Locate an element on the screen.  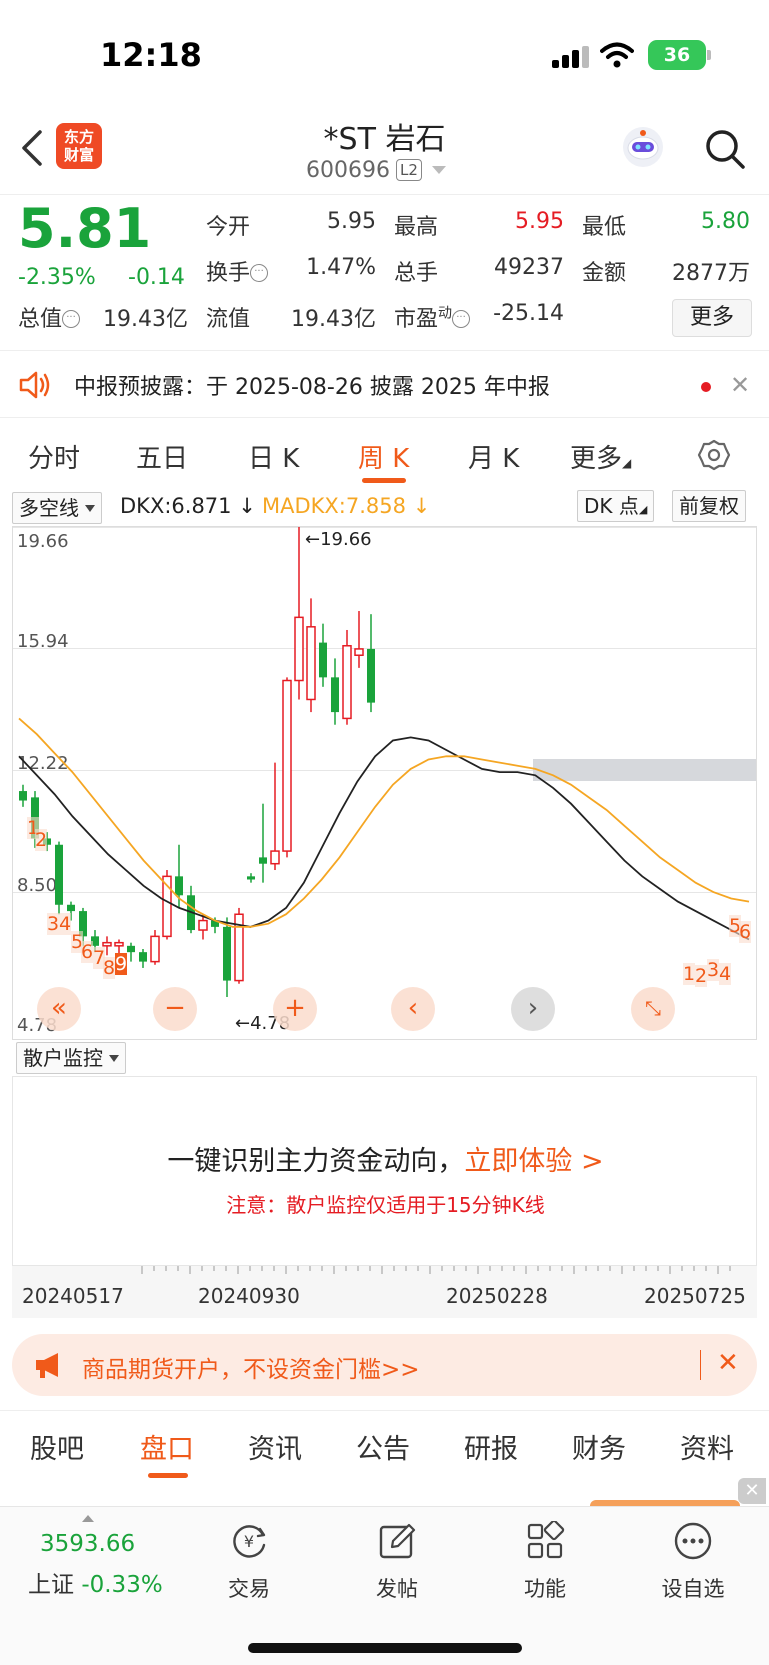
edit-post-icon is located at coordinates (397, 1541).